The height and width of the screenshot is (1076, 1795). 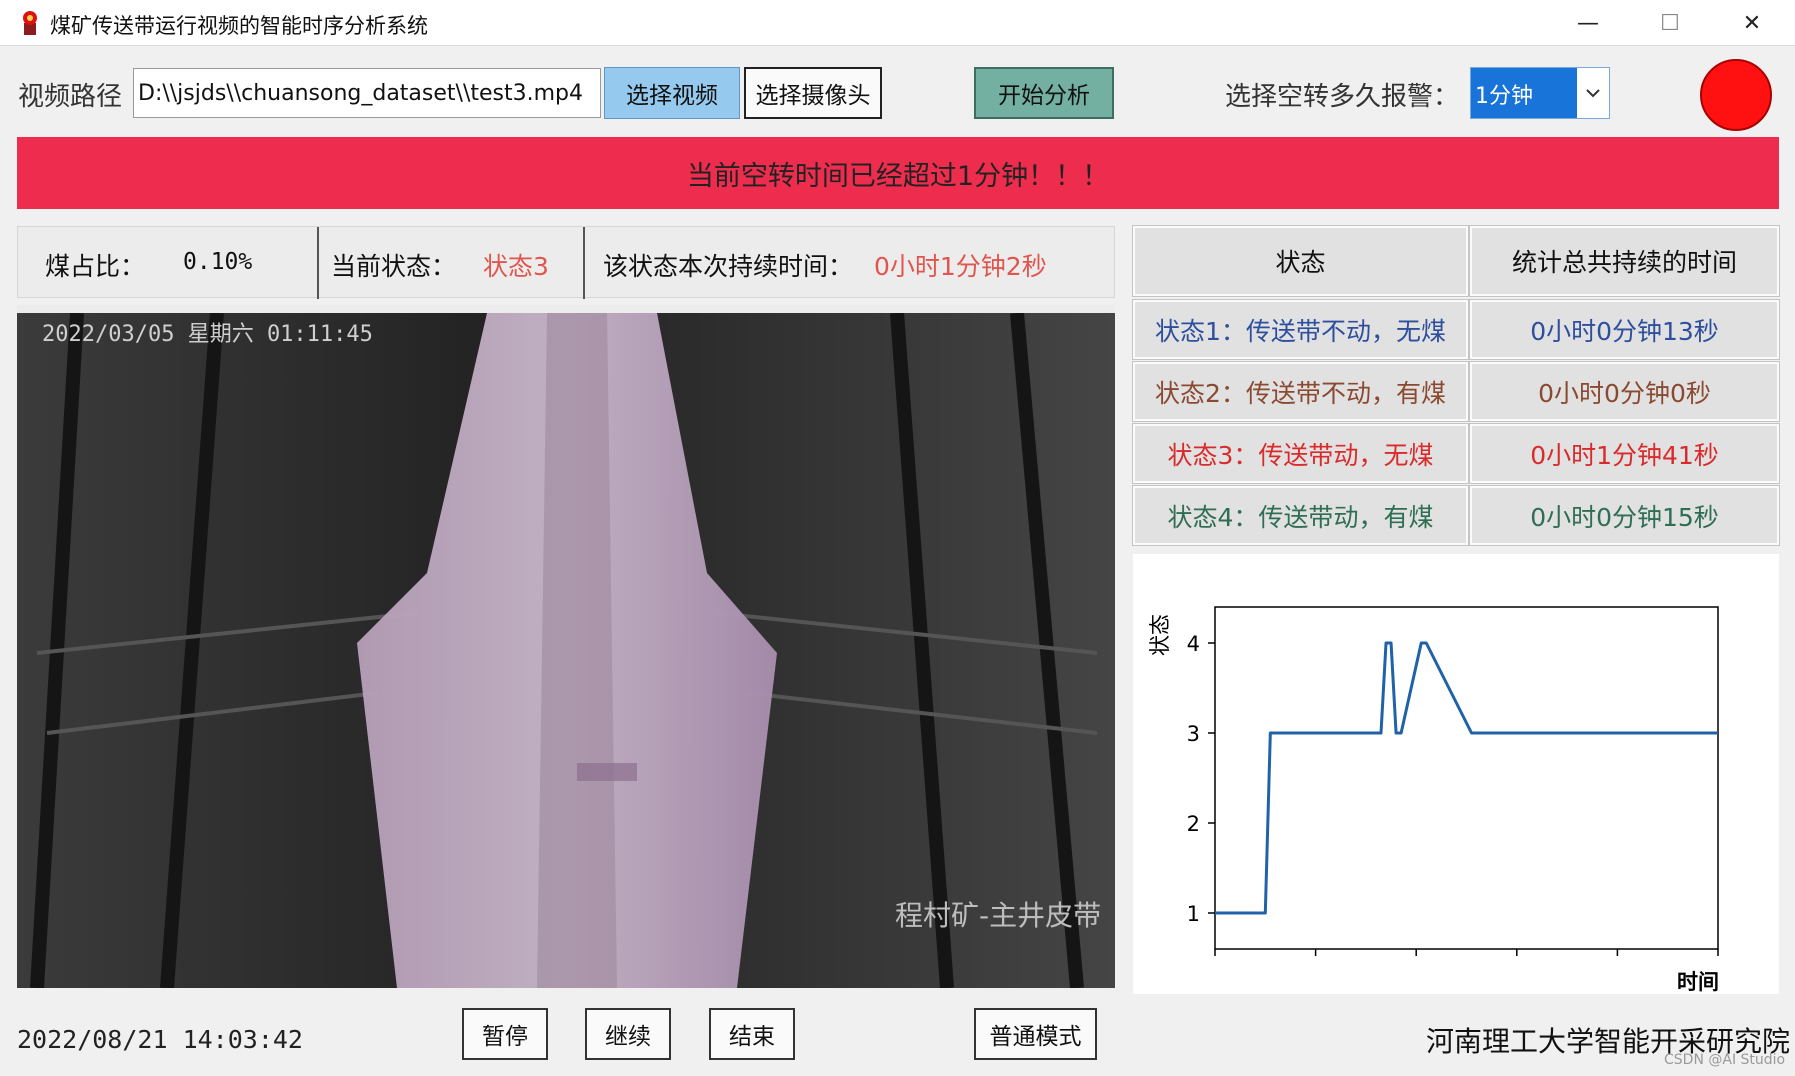 I want to click on state-timeline-chart: 1 2 3 4 状态时间, so click(x=1456, y=774).